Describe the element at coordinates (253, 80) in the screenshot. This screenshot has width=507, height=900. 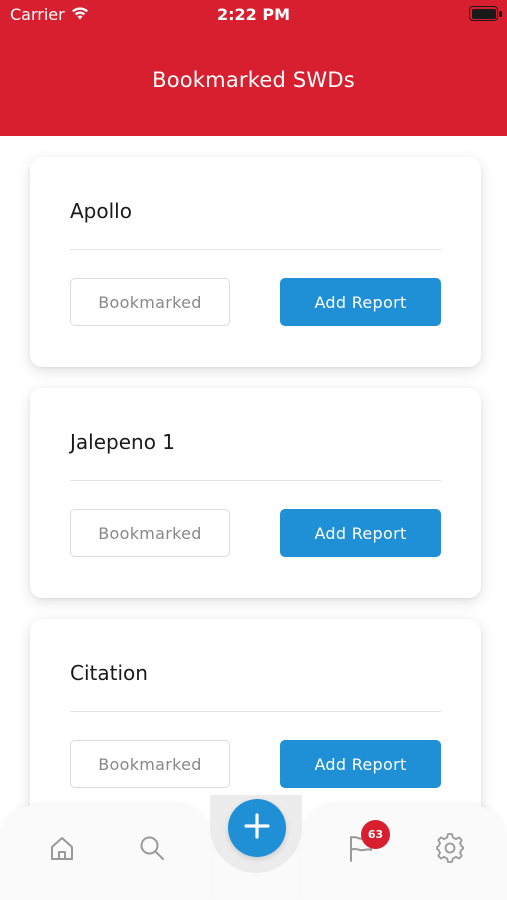
I see `page-title: Bookmarked SWDs` at that location.